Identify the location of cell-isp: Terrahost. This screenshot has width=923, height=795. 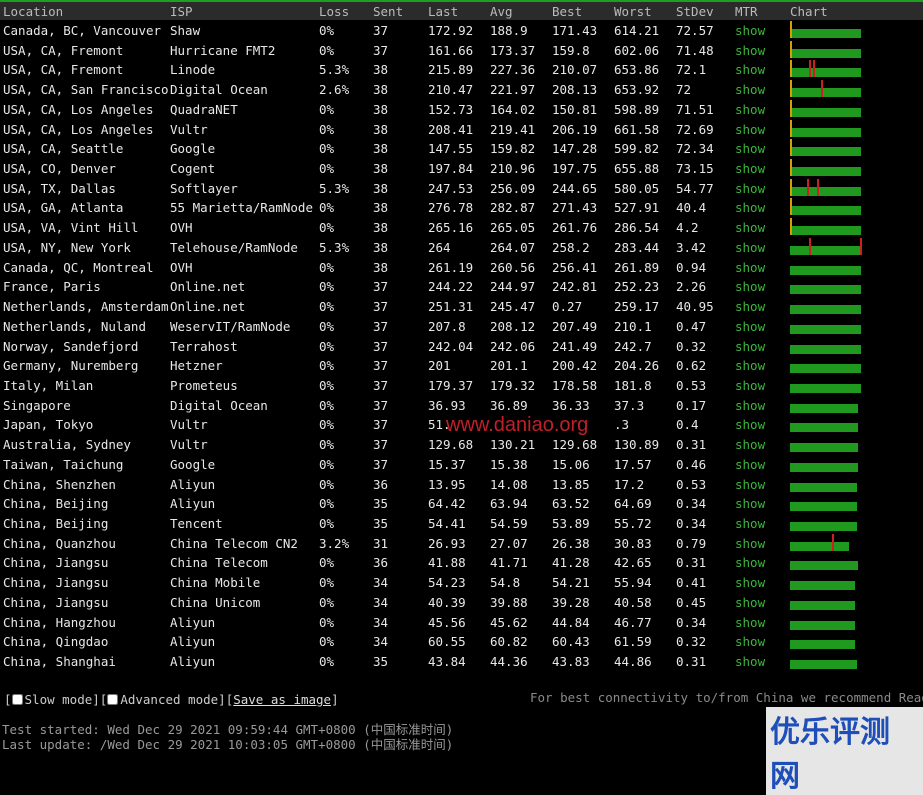
(204, 346).